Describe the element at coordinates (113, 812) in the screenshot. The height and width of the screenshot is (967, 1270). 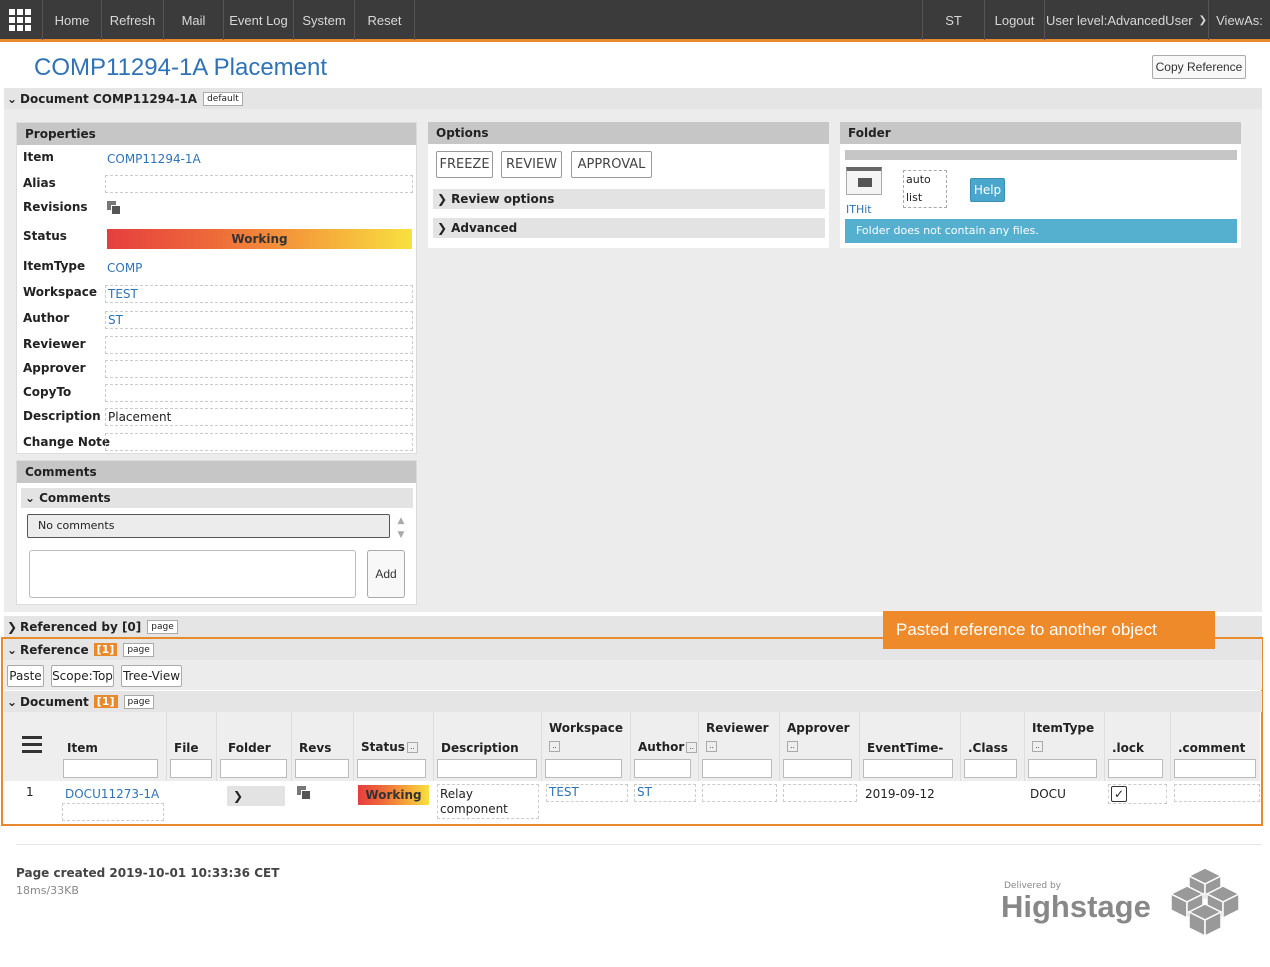
I see `row-item-alias-field` at that location.